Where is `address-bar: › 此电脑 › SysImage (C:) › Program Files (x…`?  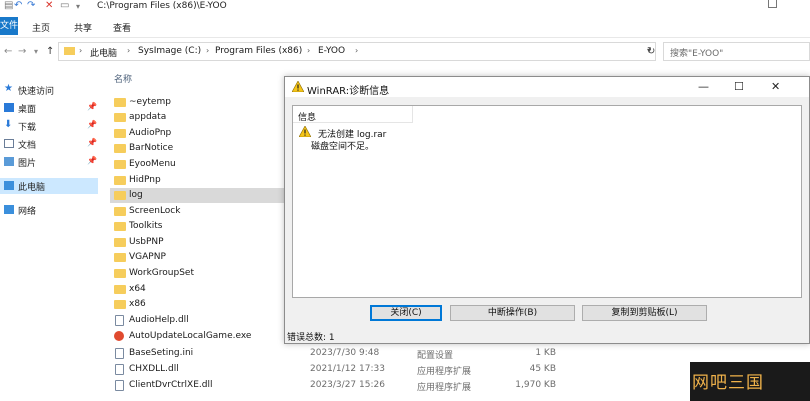
address-bar: › 此电脑 › SysImage (C:) › Program Files (x… is located at coordinates (357, 51).